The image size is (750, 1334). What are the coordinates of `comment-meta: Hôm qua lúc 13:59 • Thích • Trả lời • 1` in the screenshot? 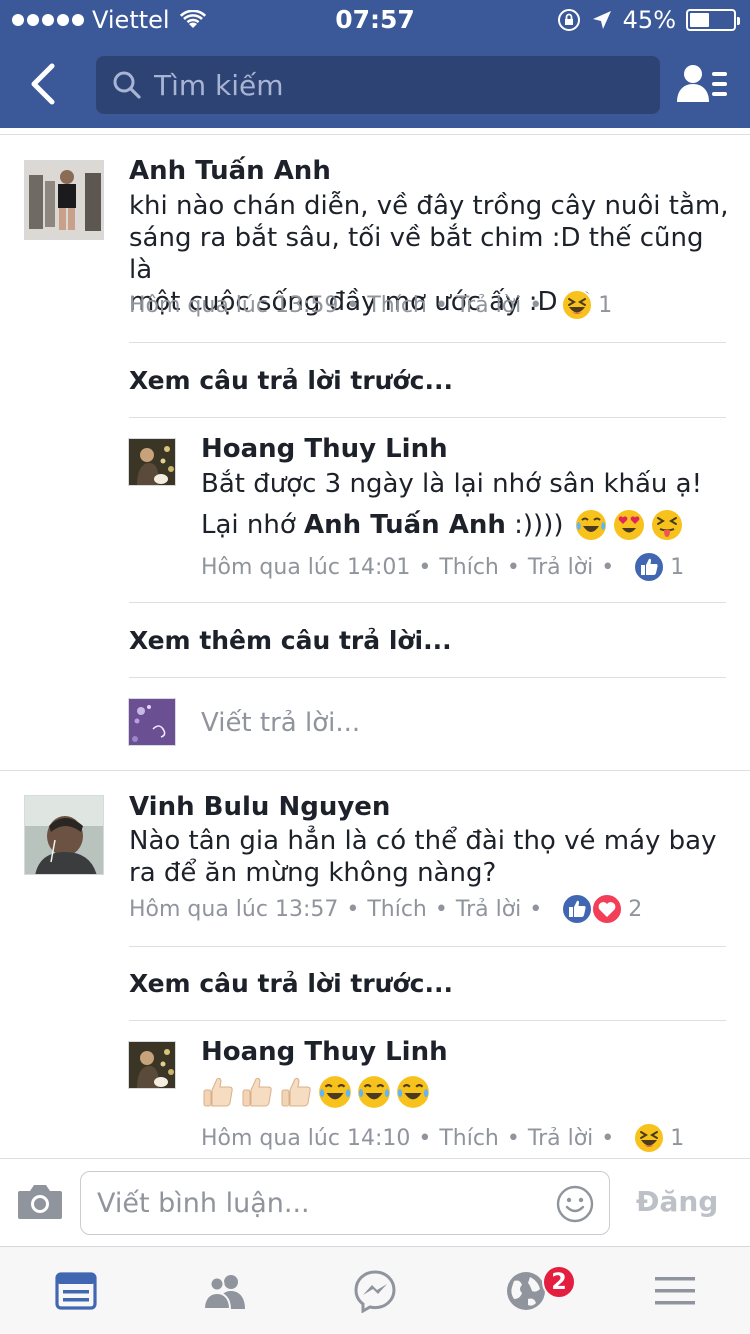 It's located at (370, 305).